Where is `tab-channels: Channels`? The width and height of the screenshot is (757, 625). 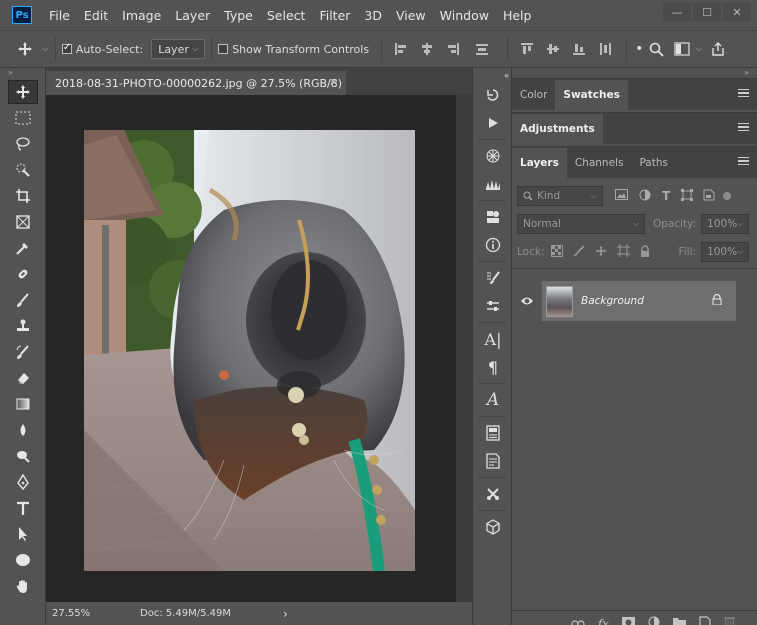
tab-channels: Channels is located at coordinates (599, 163).